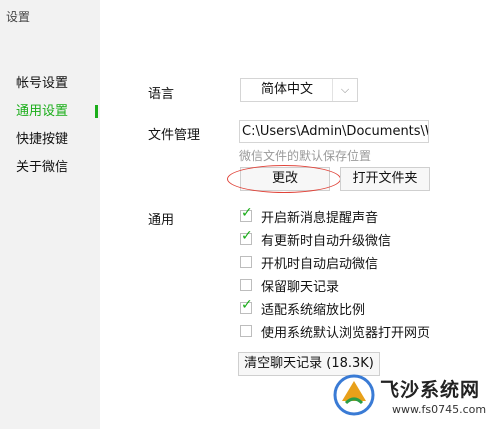 The height and width of the screenshot is (429, 500). I want to click on sidebar-item-shortcuts: 快捷按键, so click(56, 144).